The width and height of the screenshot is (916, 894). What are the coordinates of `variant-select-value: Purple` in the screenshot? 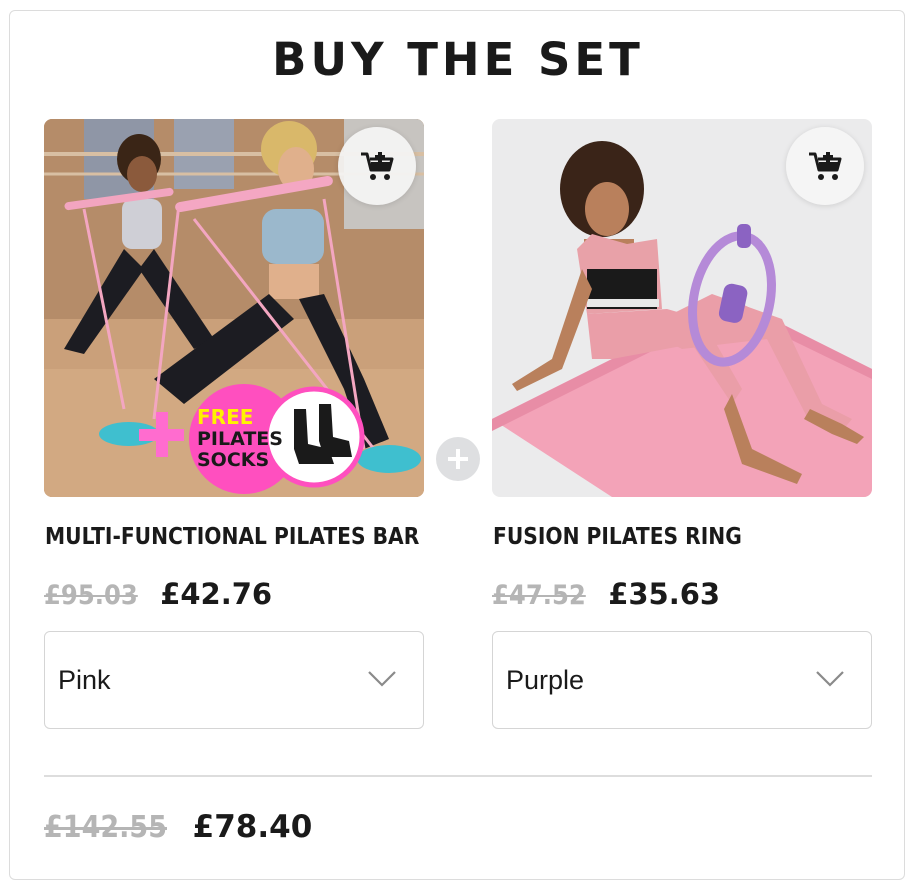 It's located at (545, 679).